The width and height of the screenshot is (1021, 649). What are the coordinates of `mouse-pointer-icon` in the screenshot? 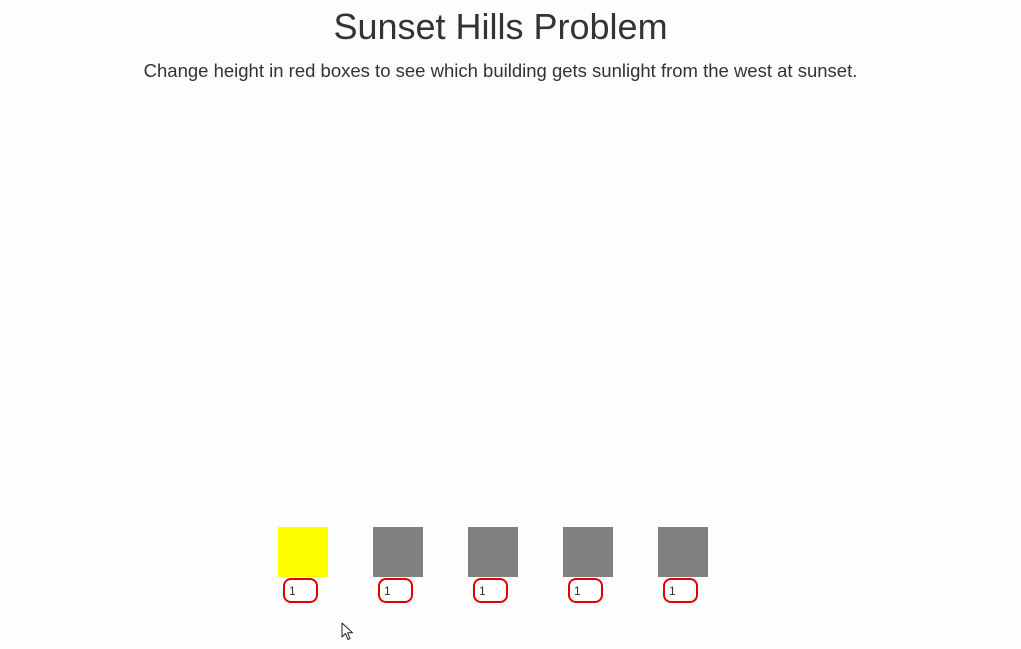 It's located at (347, 631).